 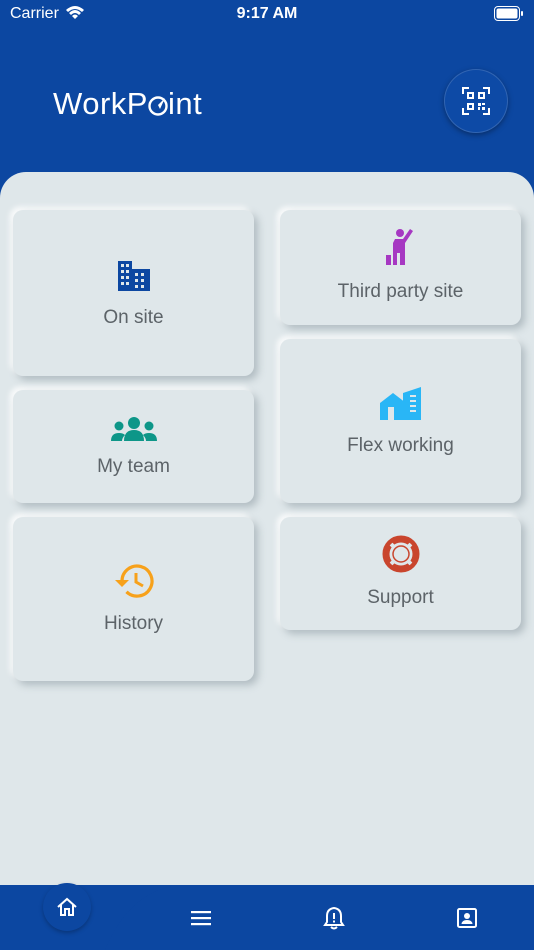 I want to click on tile-history: History, so click(x=133, y=599).